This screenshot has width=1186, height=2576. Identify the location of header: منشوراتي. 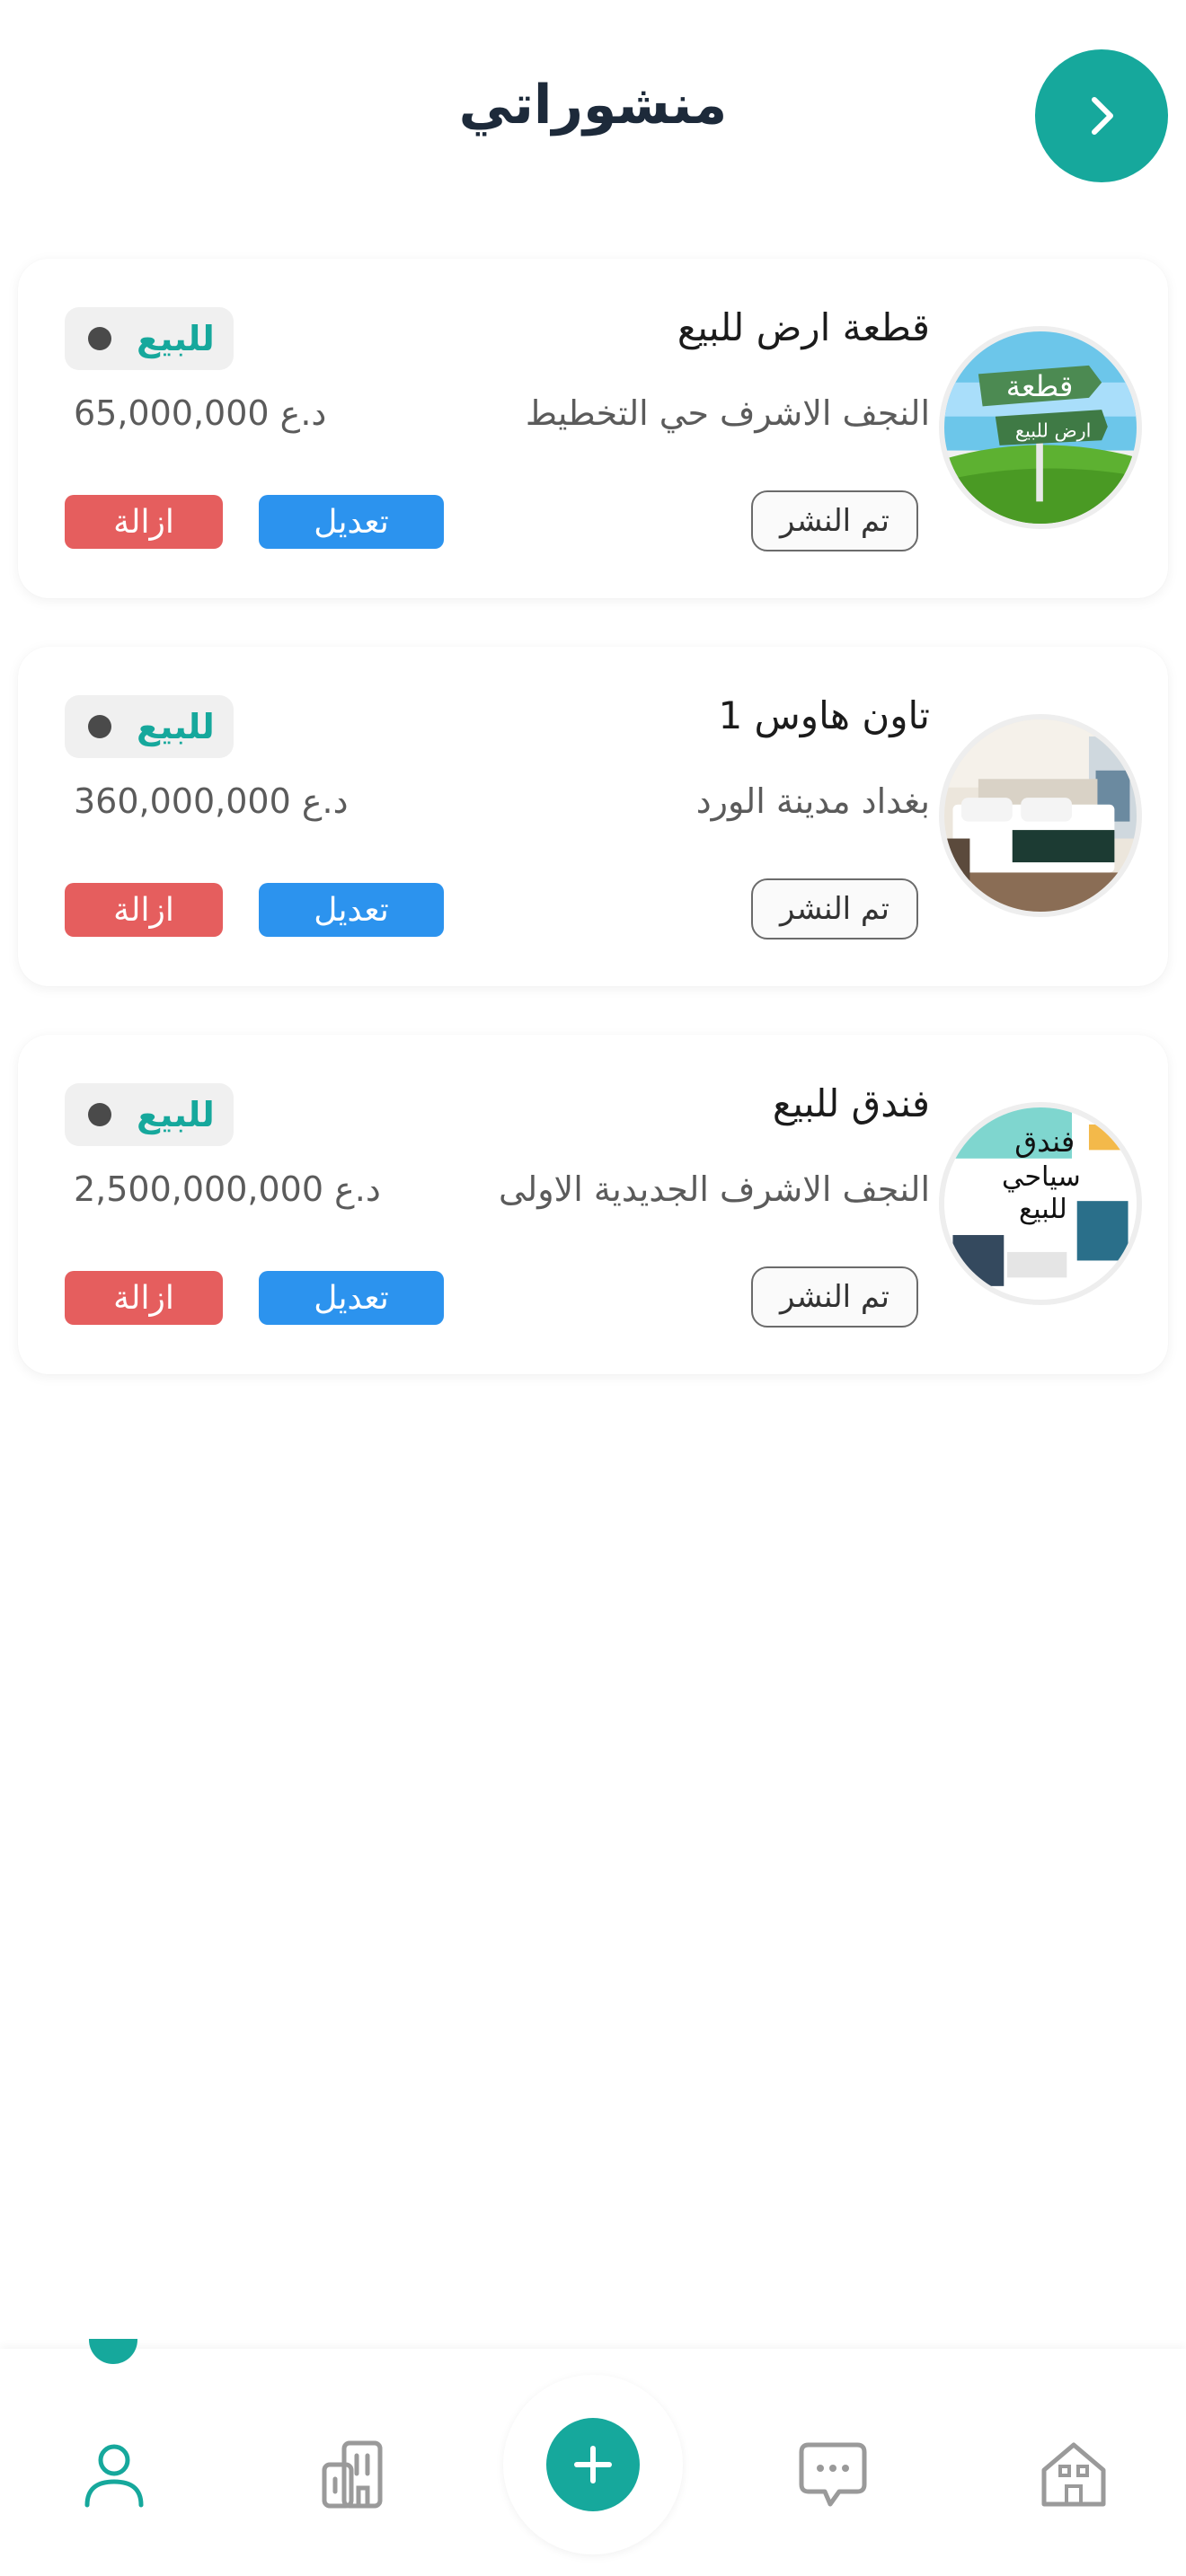
(593, 108).